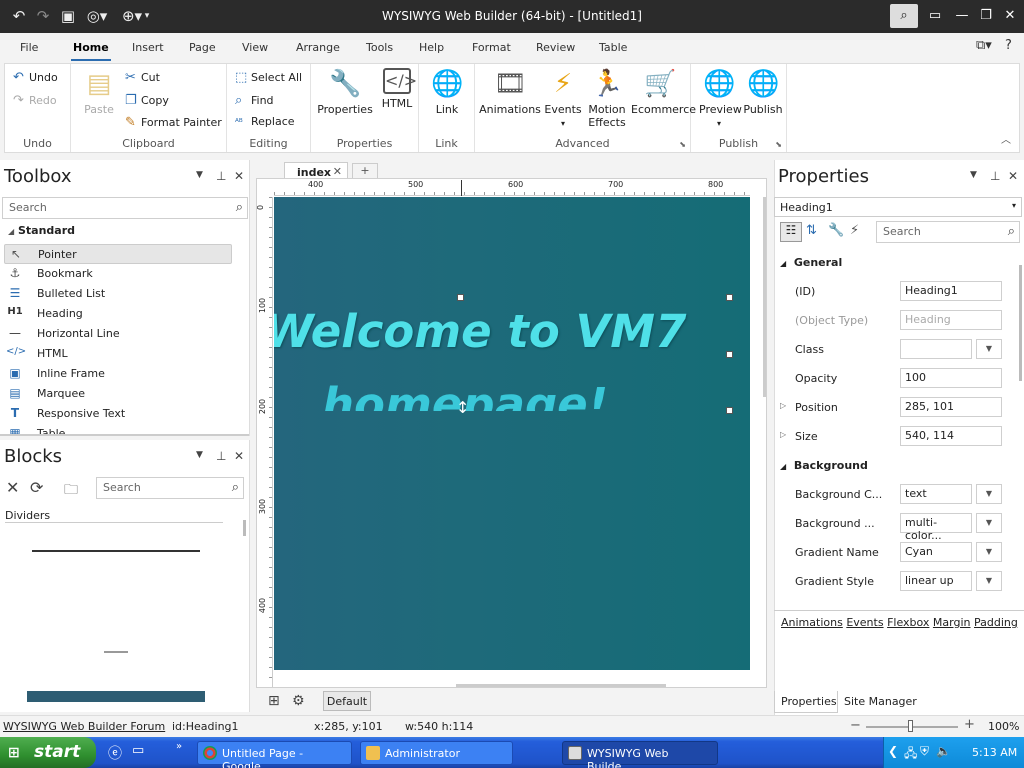 The width and height of the screenshot is (1024, 768). Describe the element at coordinates (173, 122) in the screenshot. I see `format-painter-button: ✎ Format Painter` at that location.